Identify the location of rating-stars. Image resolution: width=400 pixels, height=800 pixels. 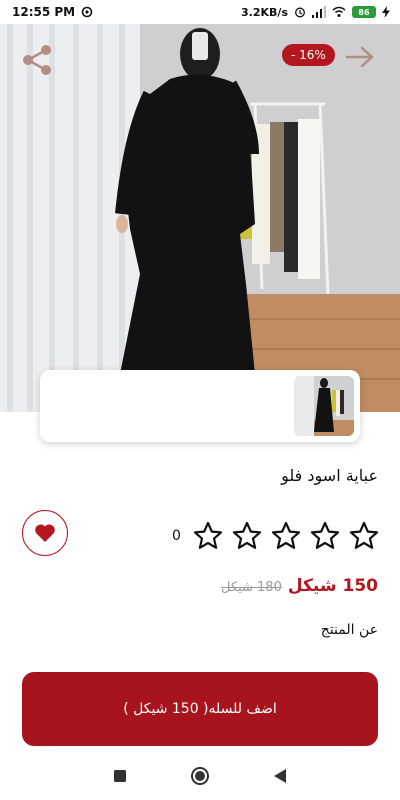
(286, 536).